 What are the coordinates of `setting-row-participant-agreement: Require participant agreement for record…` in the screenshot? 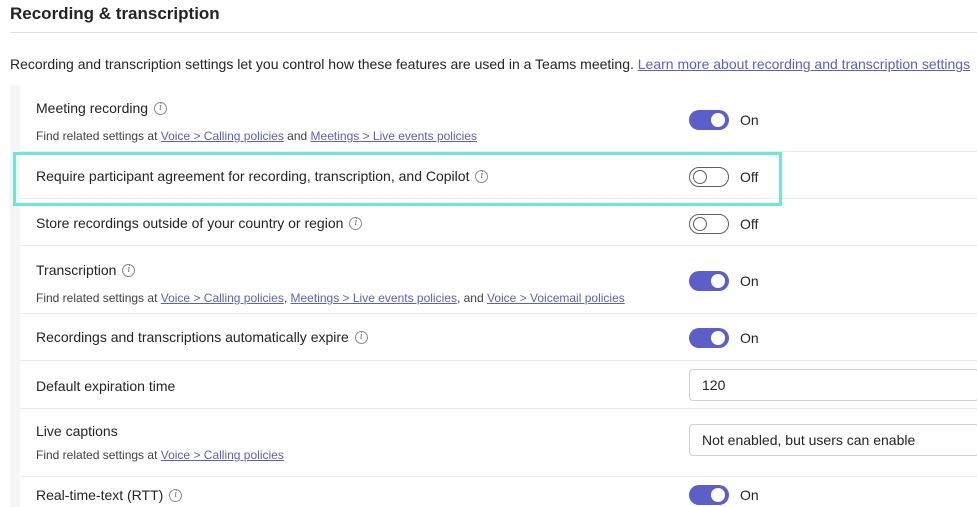 It's located at (498, 175).